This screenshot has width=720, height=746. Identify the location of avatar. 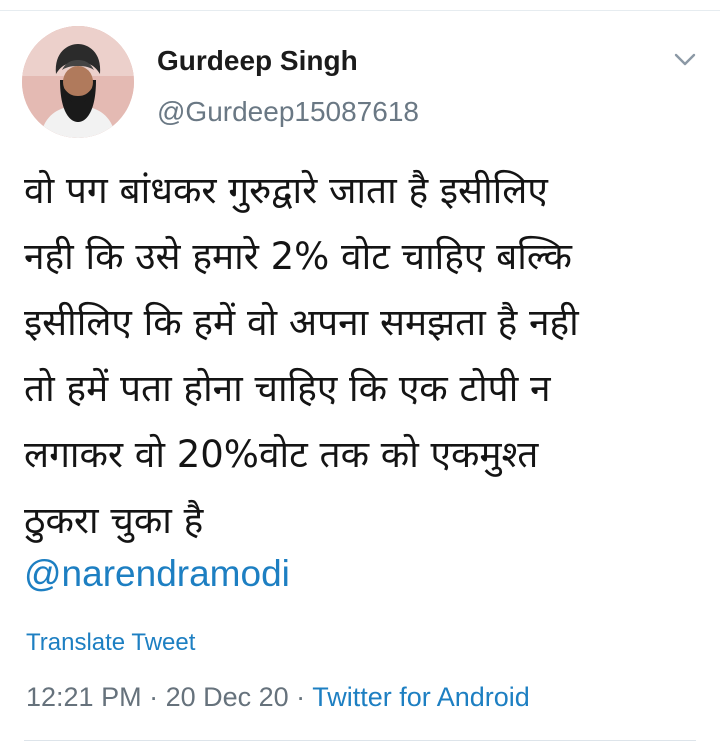
(78, 82).